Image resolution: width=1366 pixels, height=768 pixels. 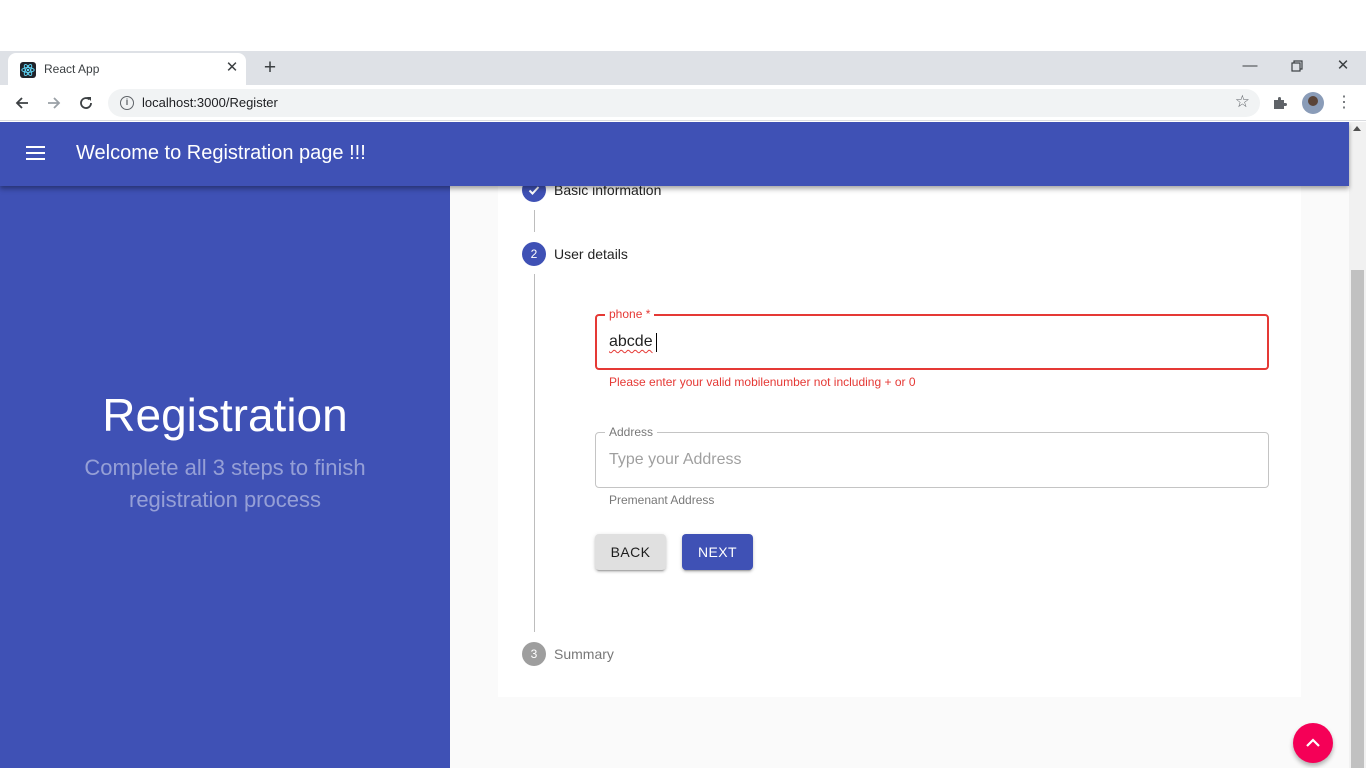 What do you see at coordinates (210, 102) in the screenshot?
I see `url-text: localhost:3000/Register` at bounding box center [210, 102].